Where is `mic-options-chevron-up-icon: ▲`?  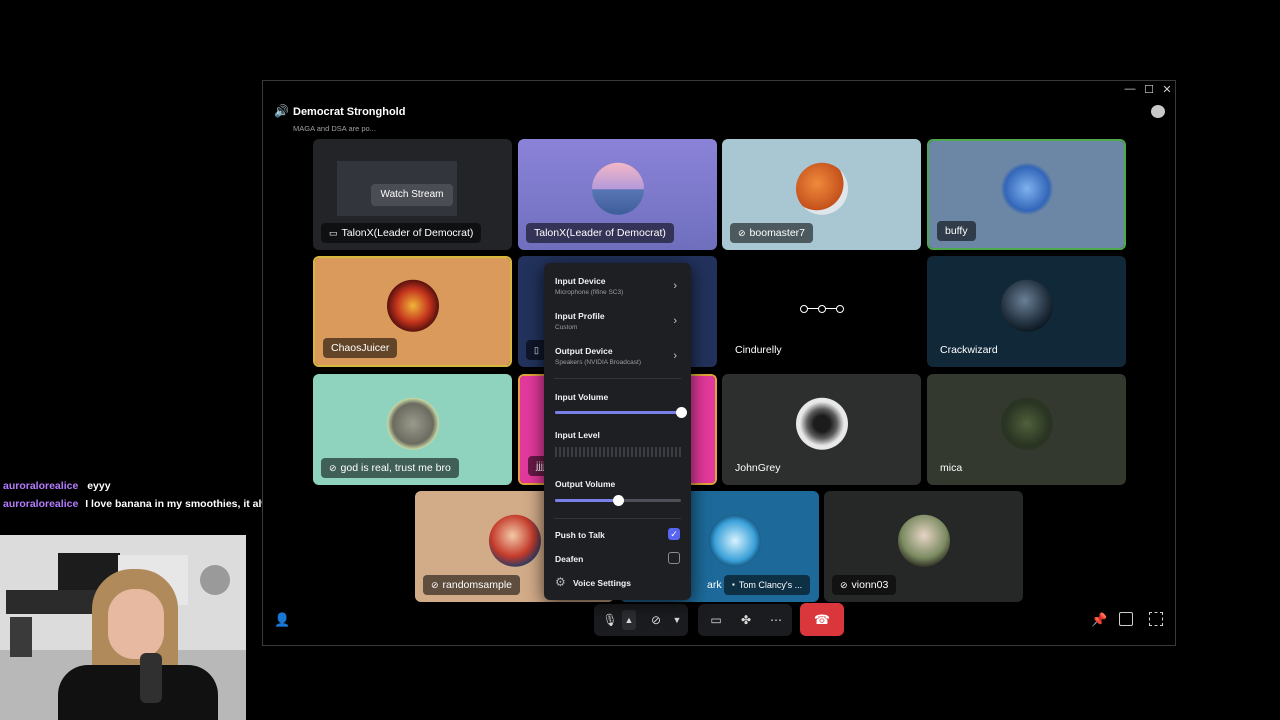
mic-options-chevron-up-icon: ▲ is located at coordinates (629, 620).